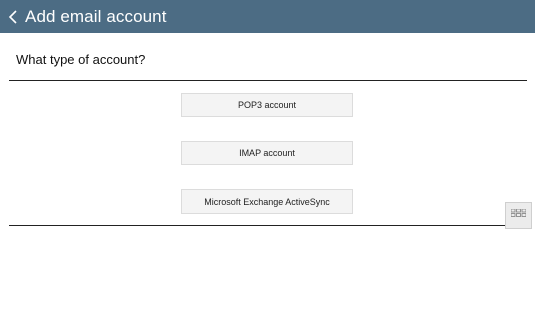  What do you see at coordinates (13, 16) in the screenshot?
I see `chevron-left-icon` at bounding box center [13, 16].